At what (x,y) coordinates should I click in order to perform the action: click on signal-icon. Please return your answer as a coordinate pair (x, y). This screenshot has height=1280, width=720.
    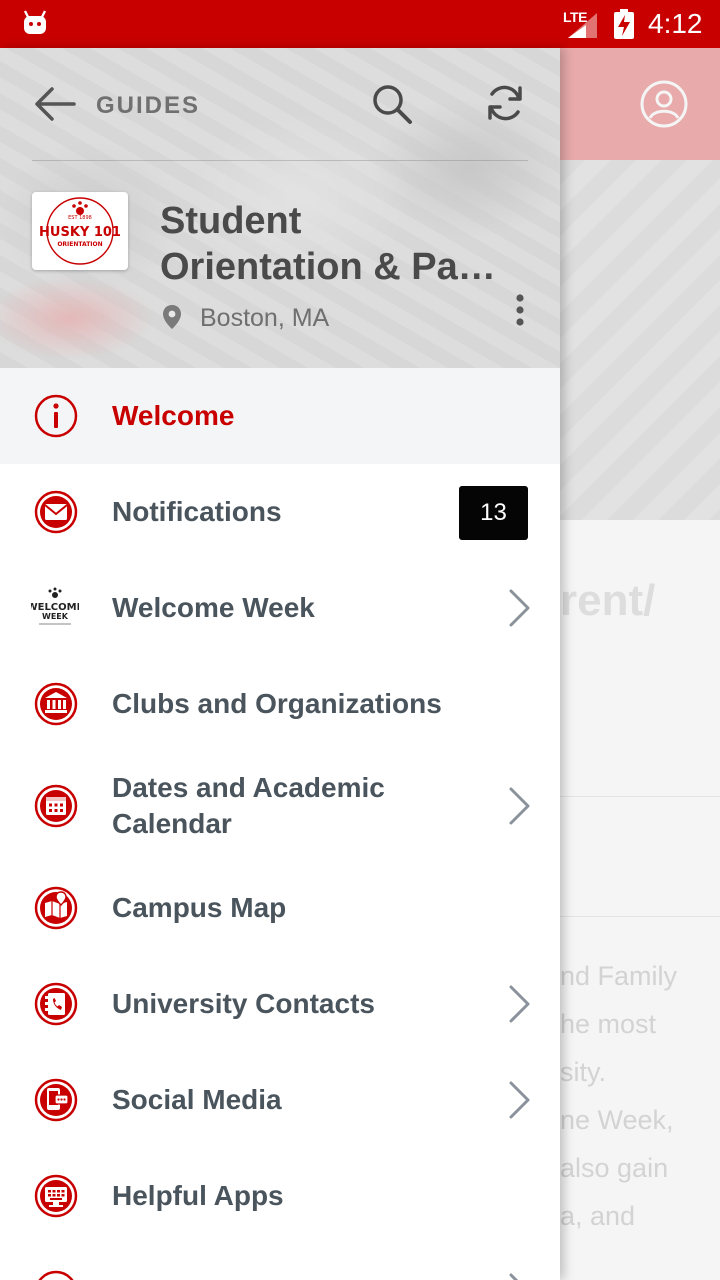
    Looking at the image, I should click on (582, 25).